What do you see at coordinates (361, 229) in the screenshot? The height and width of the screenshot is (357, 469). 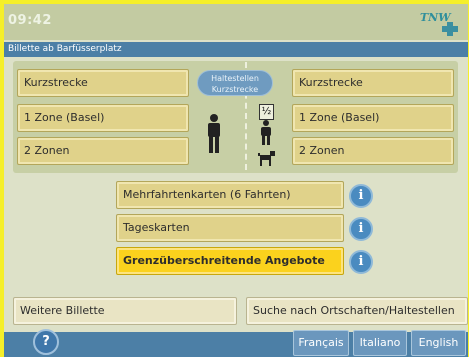 I see `tageskarten-info-icon: i` at bounding box center [361, 229].